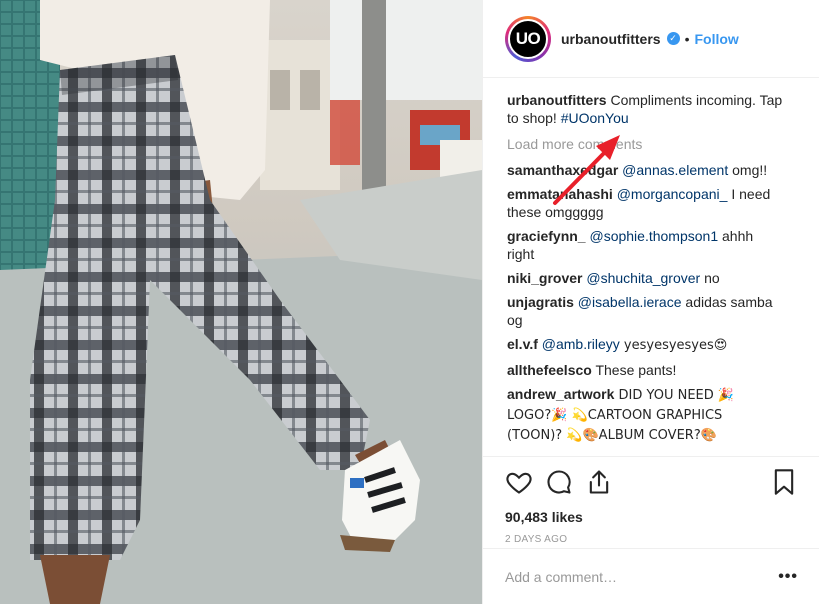 This screenshot has width=819, height=604. Describe the element at coordinates (675, 170) in the screenshot. I see `comment-mention: @annas.element` at that location.